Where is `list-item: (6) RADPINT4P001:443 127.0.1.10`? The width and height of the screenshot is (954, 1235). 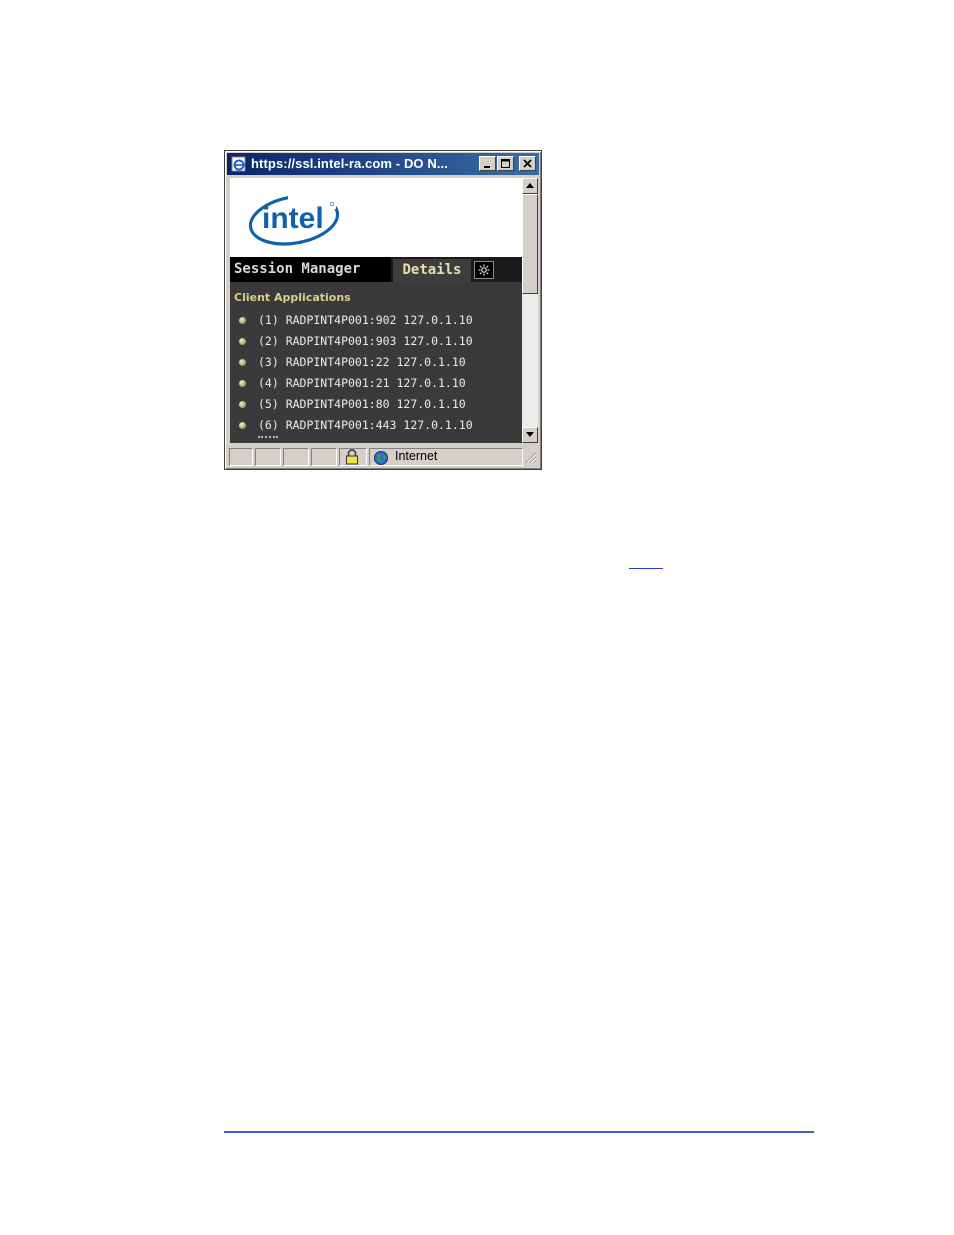 list-item: (6) RADPINT4P001:443 127.0.1.10 is located at coordinates (375, 425).